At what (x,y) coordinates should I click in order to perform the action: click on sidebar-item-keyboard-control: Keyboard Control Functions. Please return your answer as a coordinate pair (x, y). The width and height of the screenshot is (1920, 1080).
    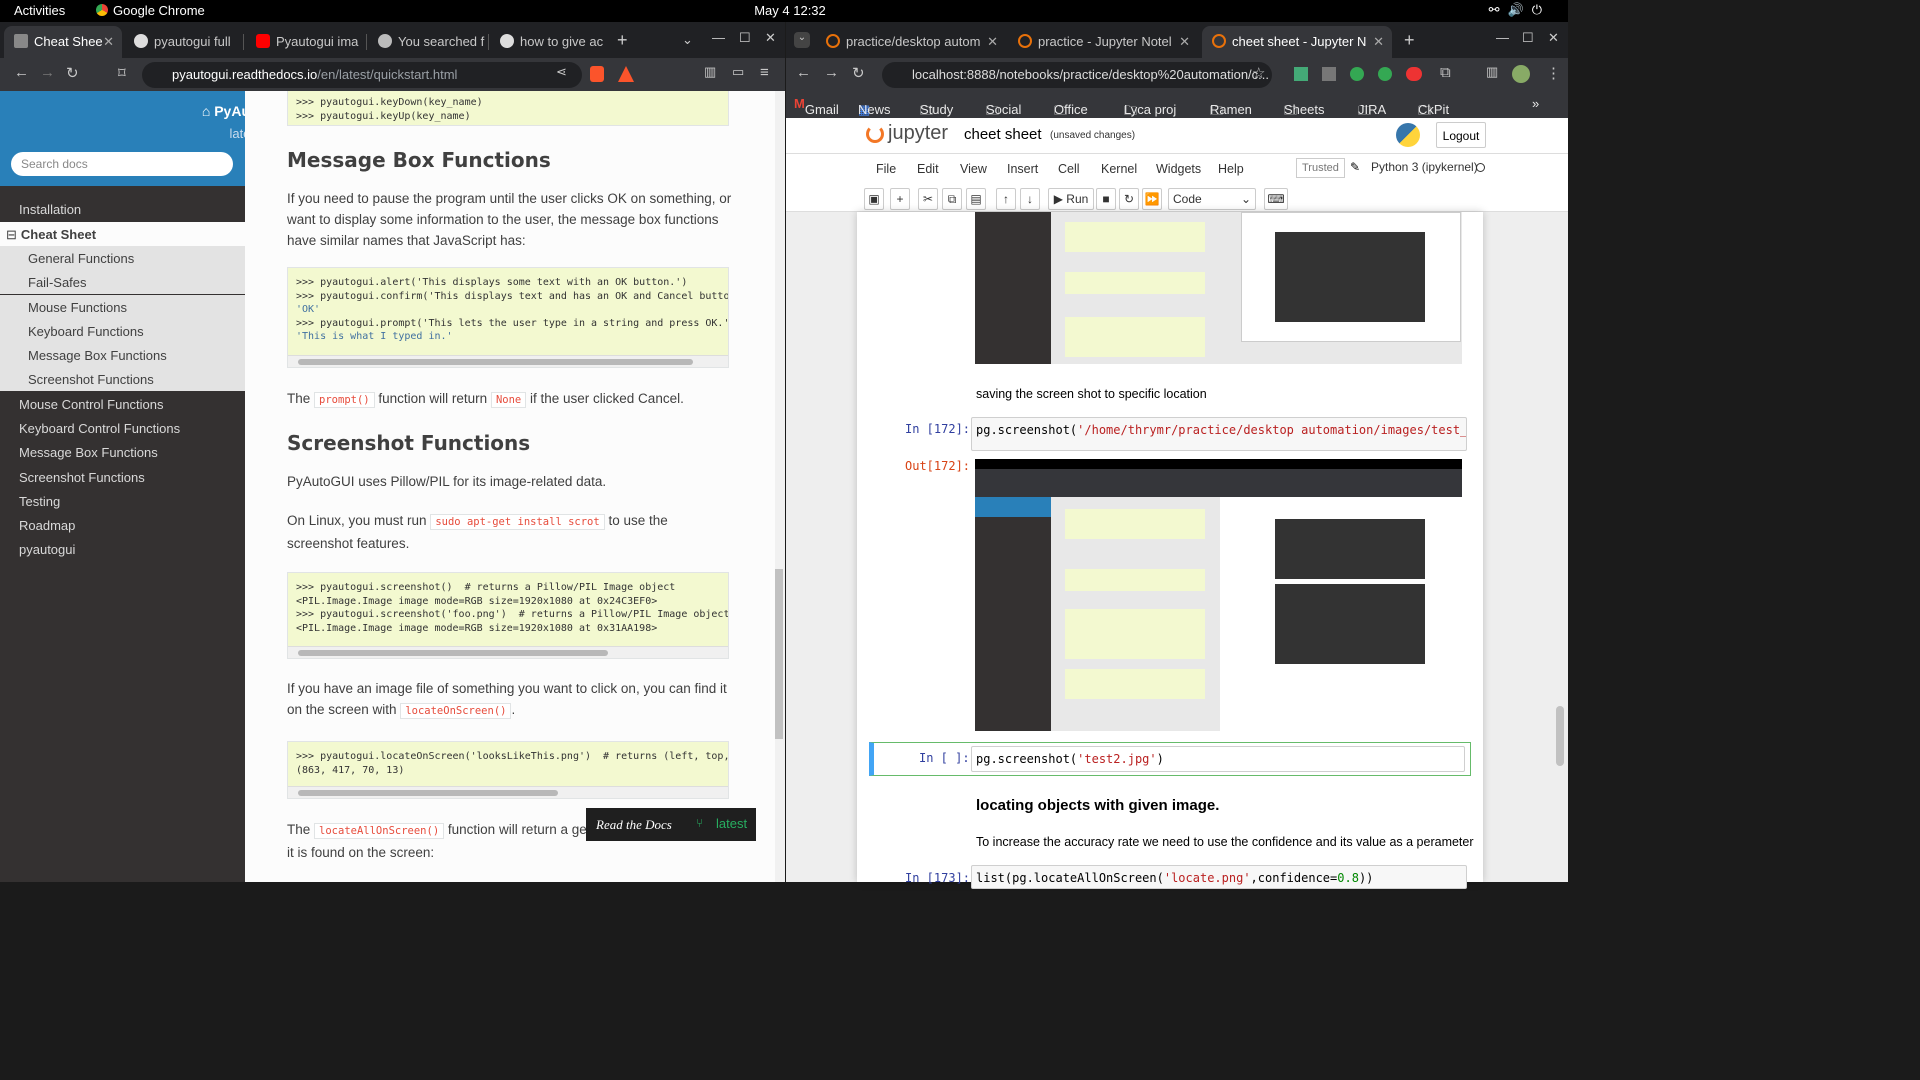
    Looking at the image, I should click on (99, 428).